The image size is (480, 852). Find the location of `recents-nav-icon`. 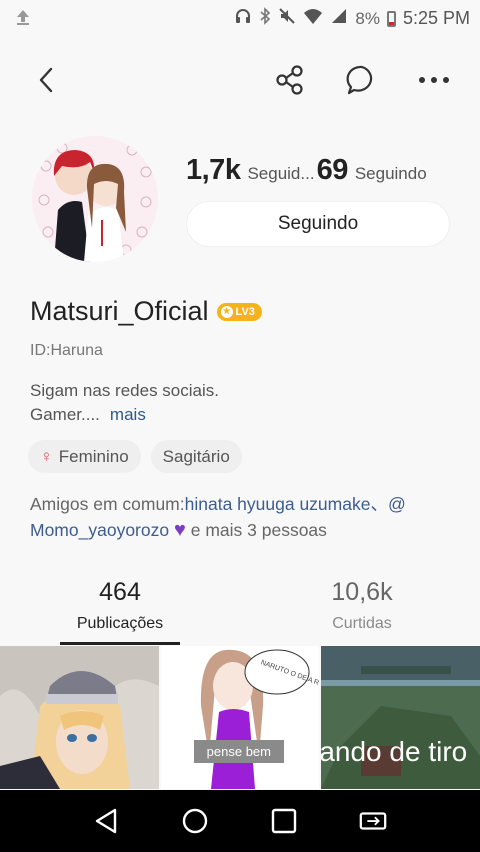

recents-nav-icon is located at coordinates (284, 821).